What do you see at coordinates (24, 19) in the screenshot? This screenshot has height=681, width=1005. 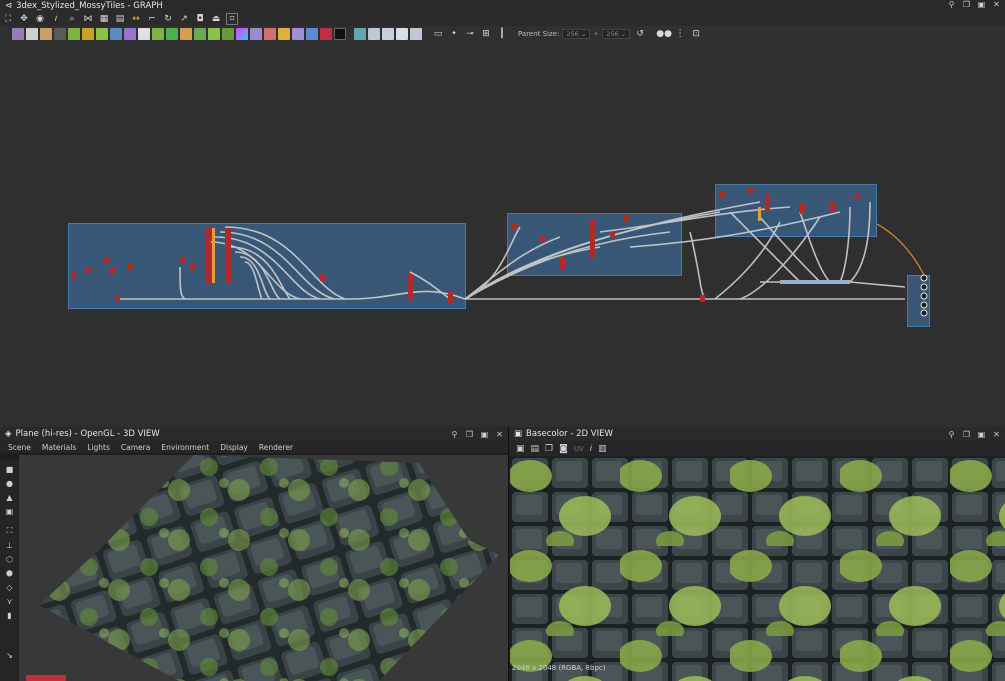 I see `move-icon: ✥` at bounding box center [24, 19].